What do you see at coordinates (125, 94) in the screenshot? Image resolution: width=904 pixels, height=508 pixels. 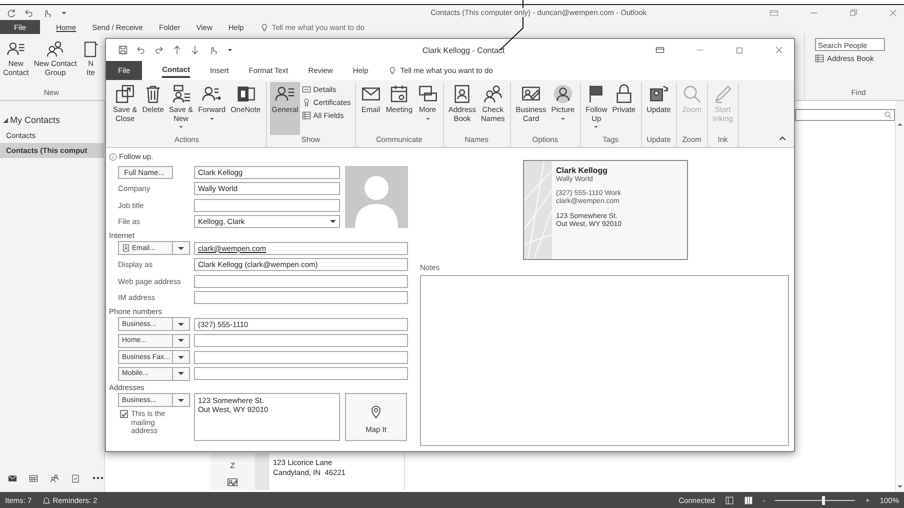 I see `save-close-icon` at bounding box center [125, 94].